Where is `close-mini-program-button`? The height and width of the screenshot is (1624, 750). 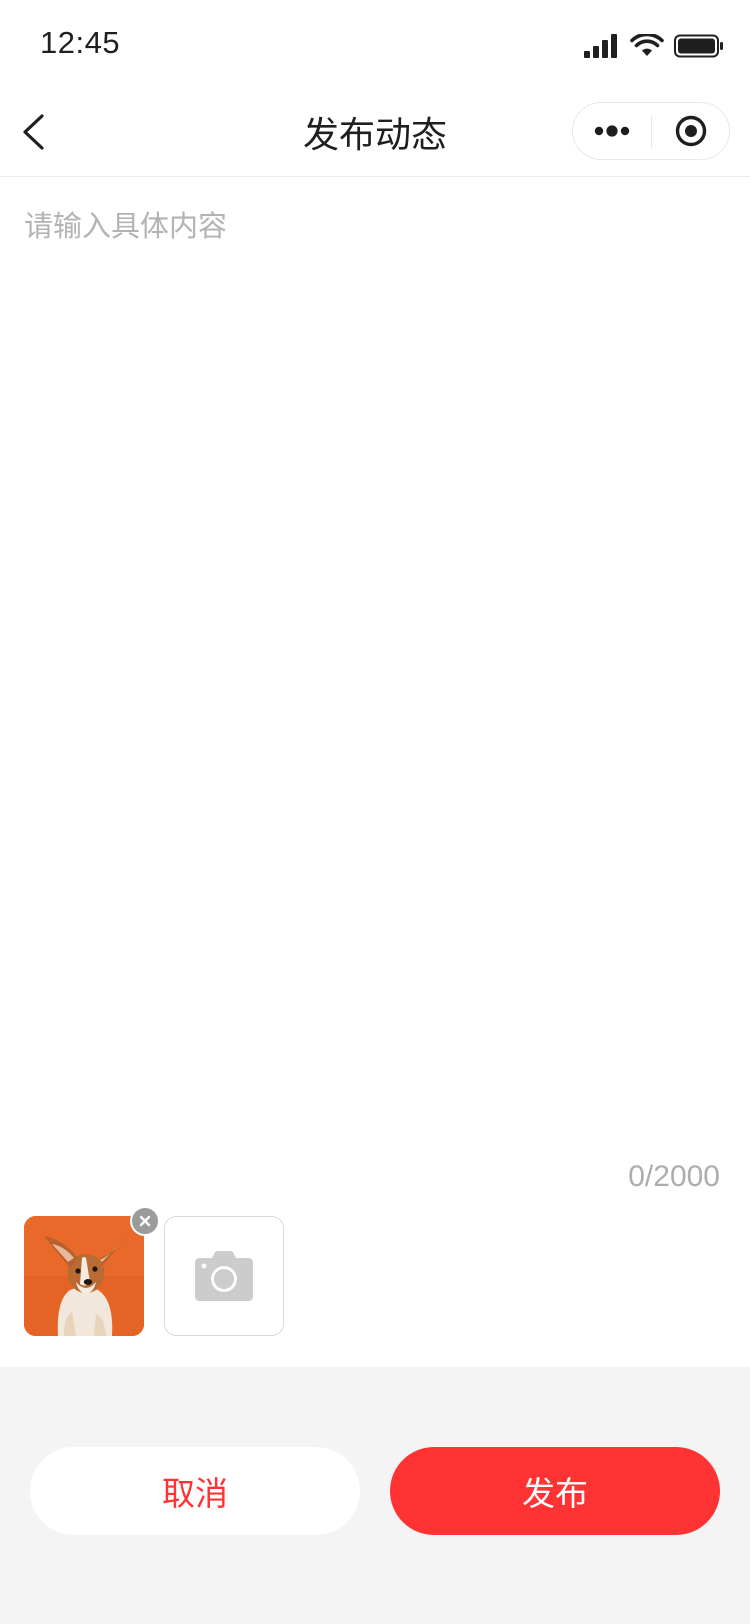
close-mini-program-button is located at coordinates (691, 131).